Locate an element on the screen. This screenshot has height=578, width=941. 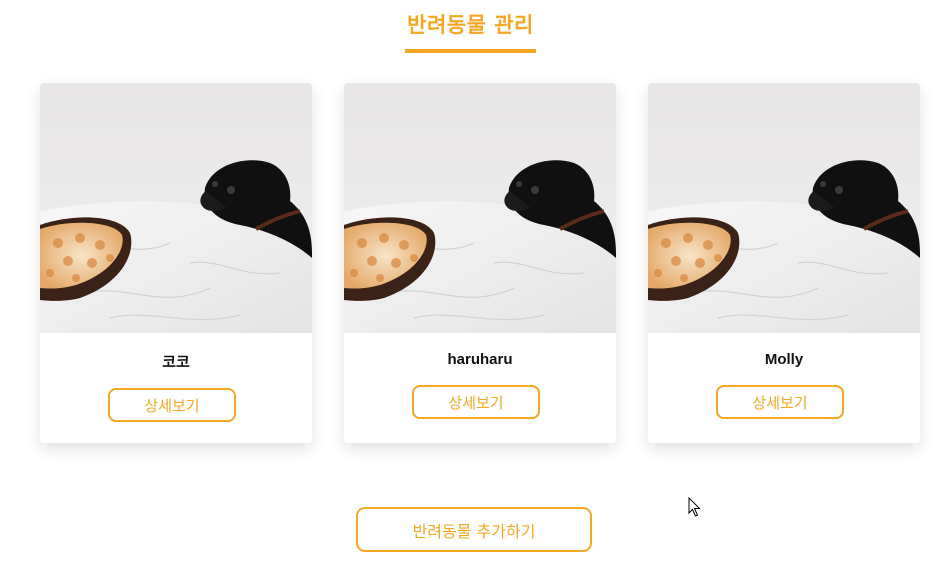
arrow-cursor-icon is located at coordinates (694, 507).